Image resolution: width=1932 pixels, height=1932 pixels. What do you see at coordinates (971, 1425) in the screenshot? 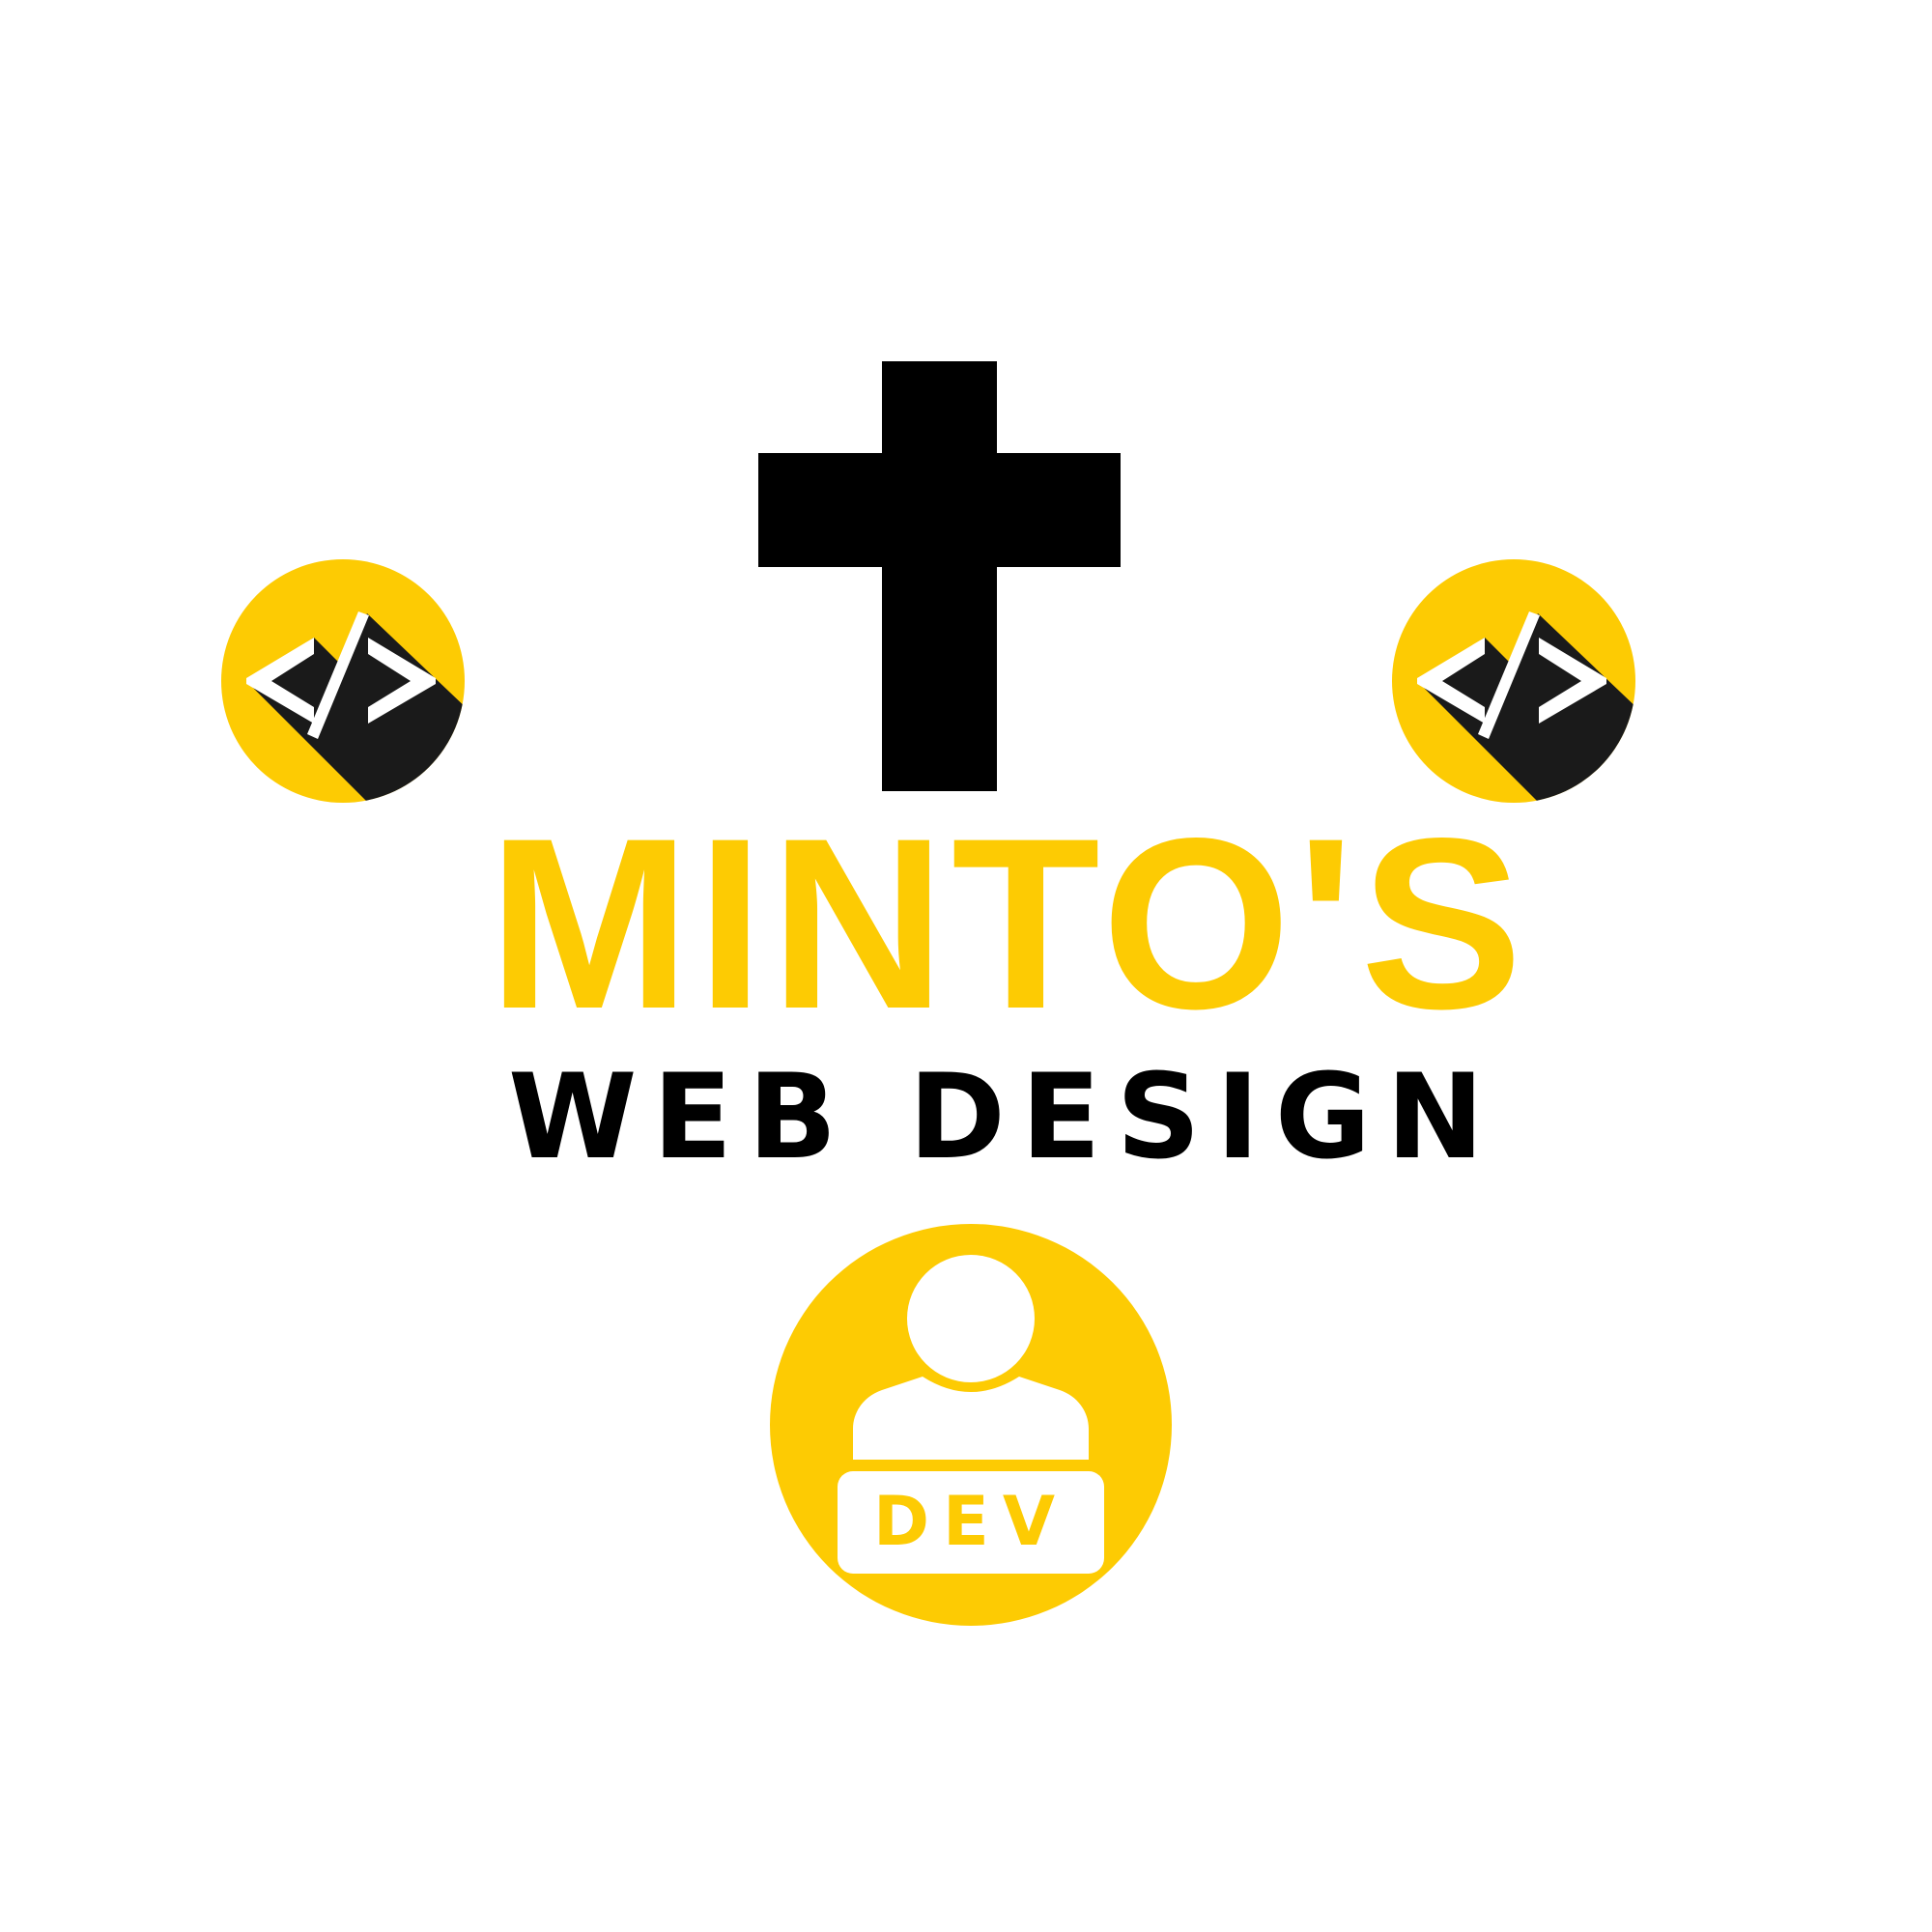
I see `developer-person-icon: DEV` at bounding box center [971, 1425].